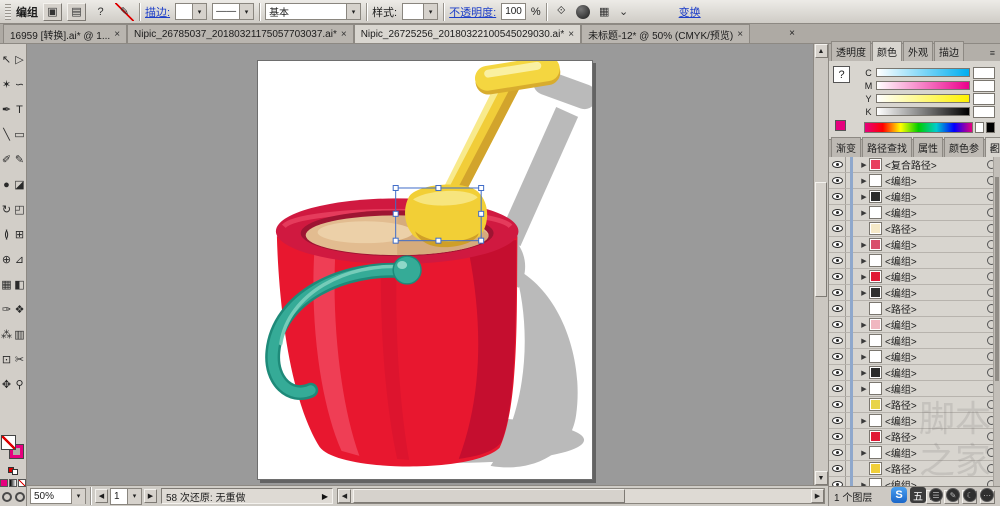 The width and height of the screenshot is (1000, 506). Describe the element at coordinates (984, 98) in the screenshot. I see `slider-y-value` at that location.